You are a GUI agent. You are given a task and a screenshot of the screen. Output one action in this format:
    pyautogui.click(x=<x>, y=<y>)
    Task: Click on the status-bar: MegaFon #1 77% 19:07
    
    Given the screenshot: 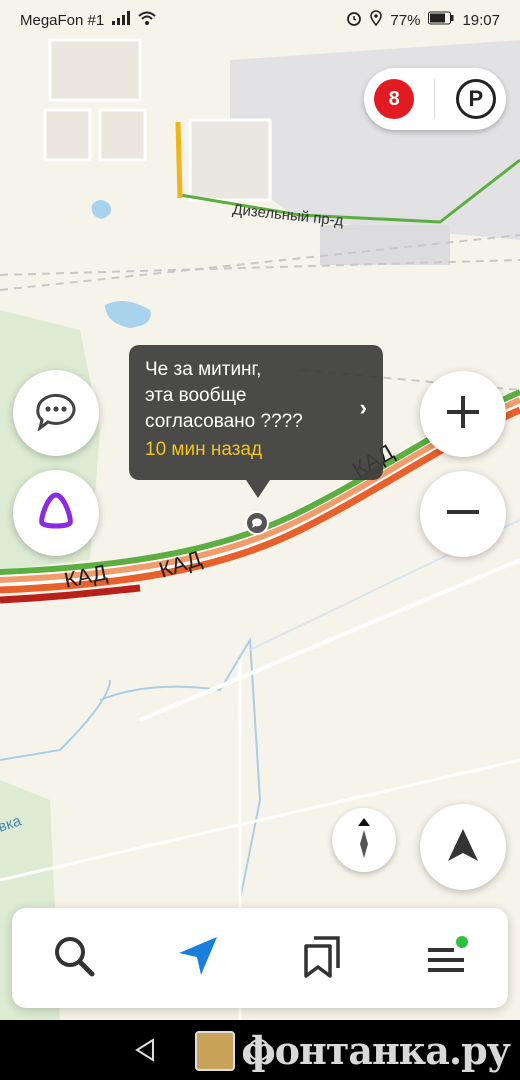 What is the action you would take?
    pyautogui.click(x=260, y=20)
    